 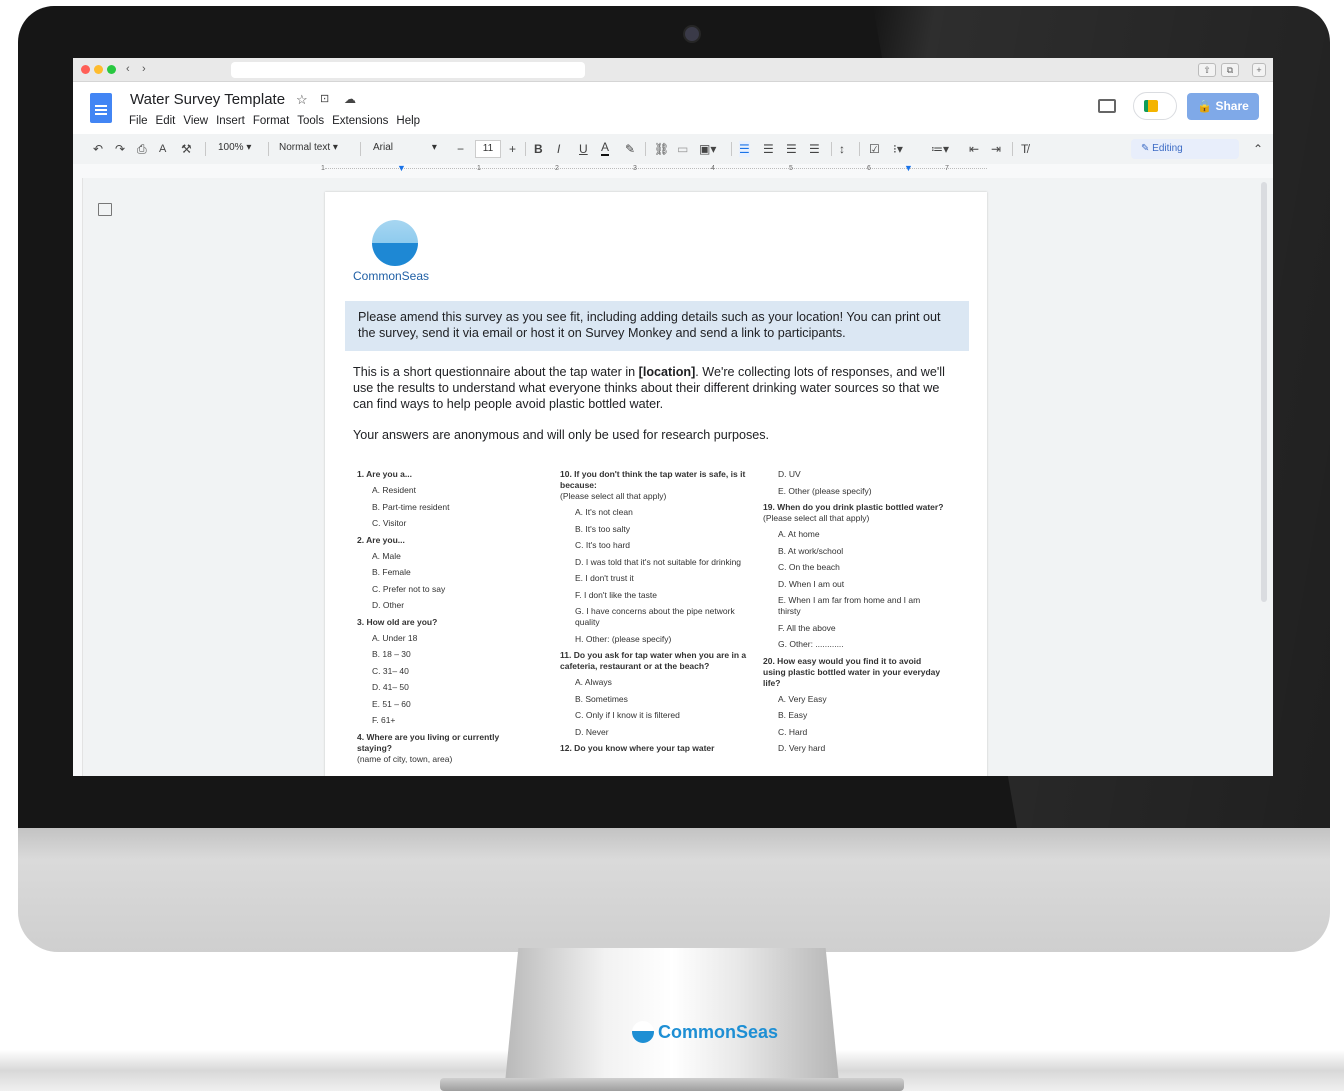 What do you see at coordinates (802, 748) in the screenshot?
I see `option: D. Very hard` at bounding box center [802, 748].